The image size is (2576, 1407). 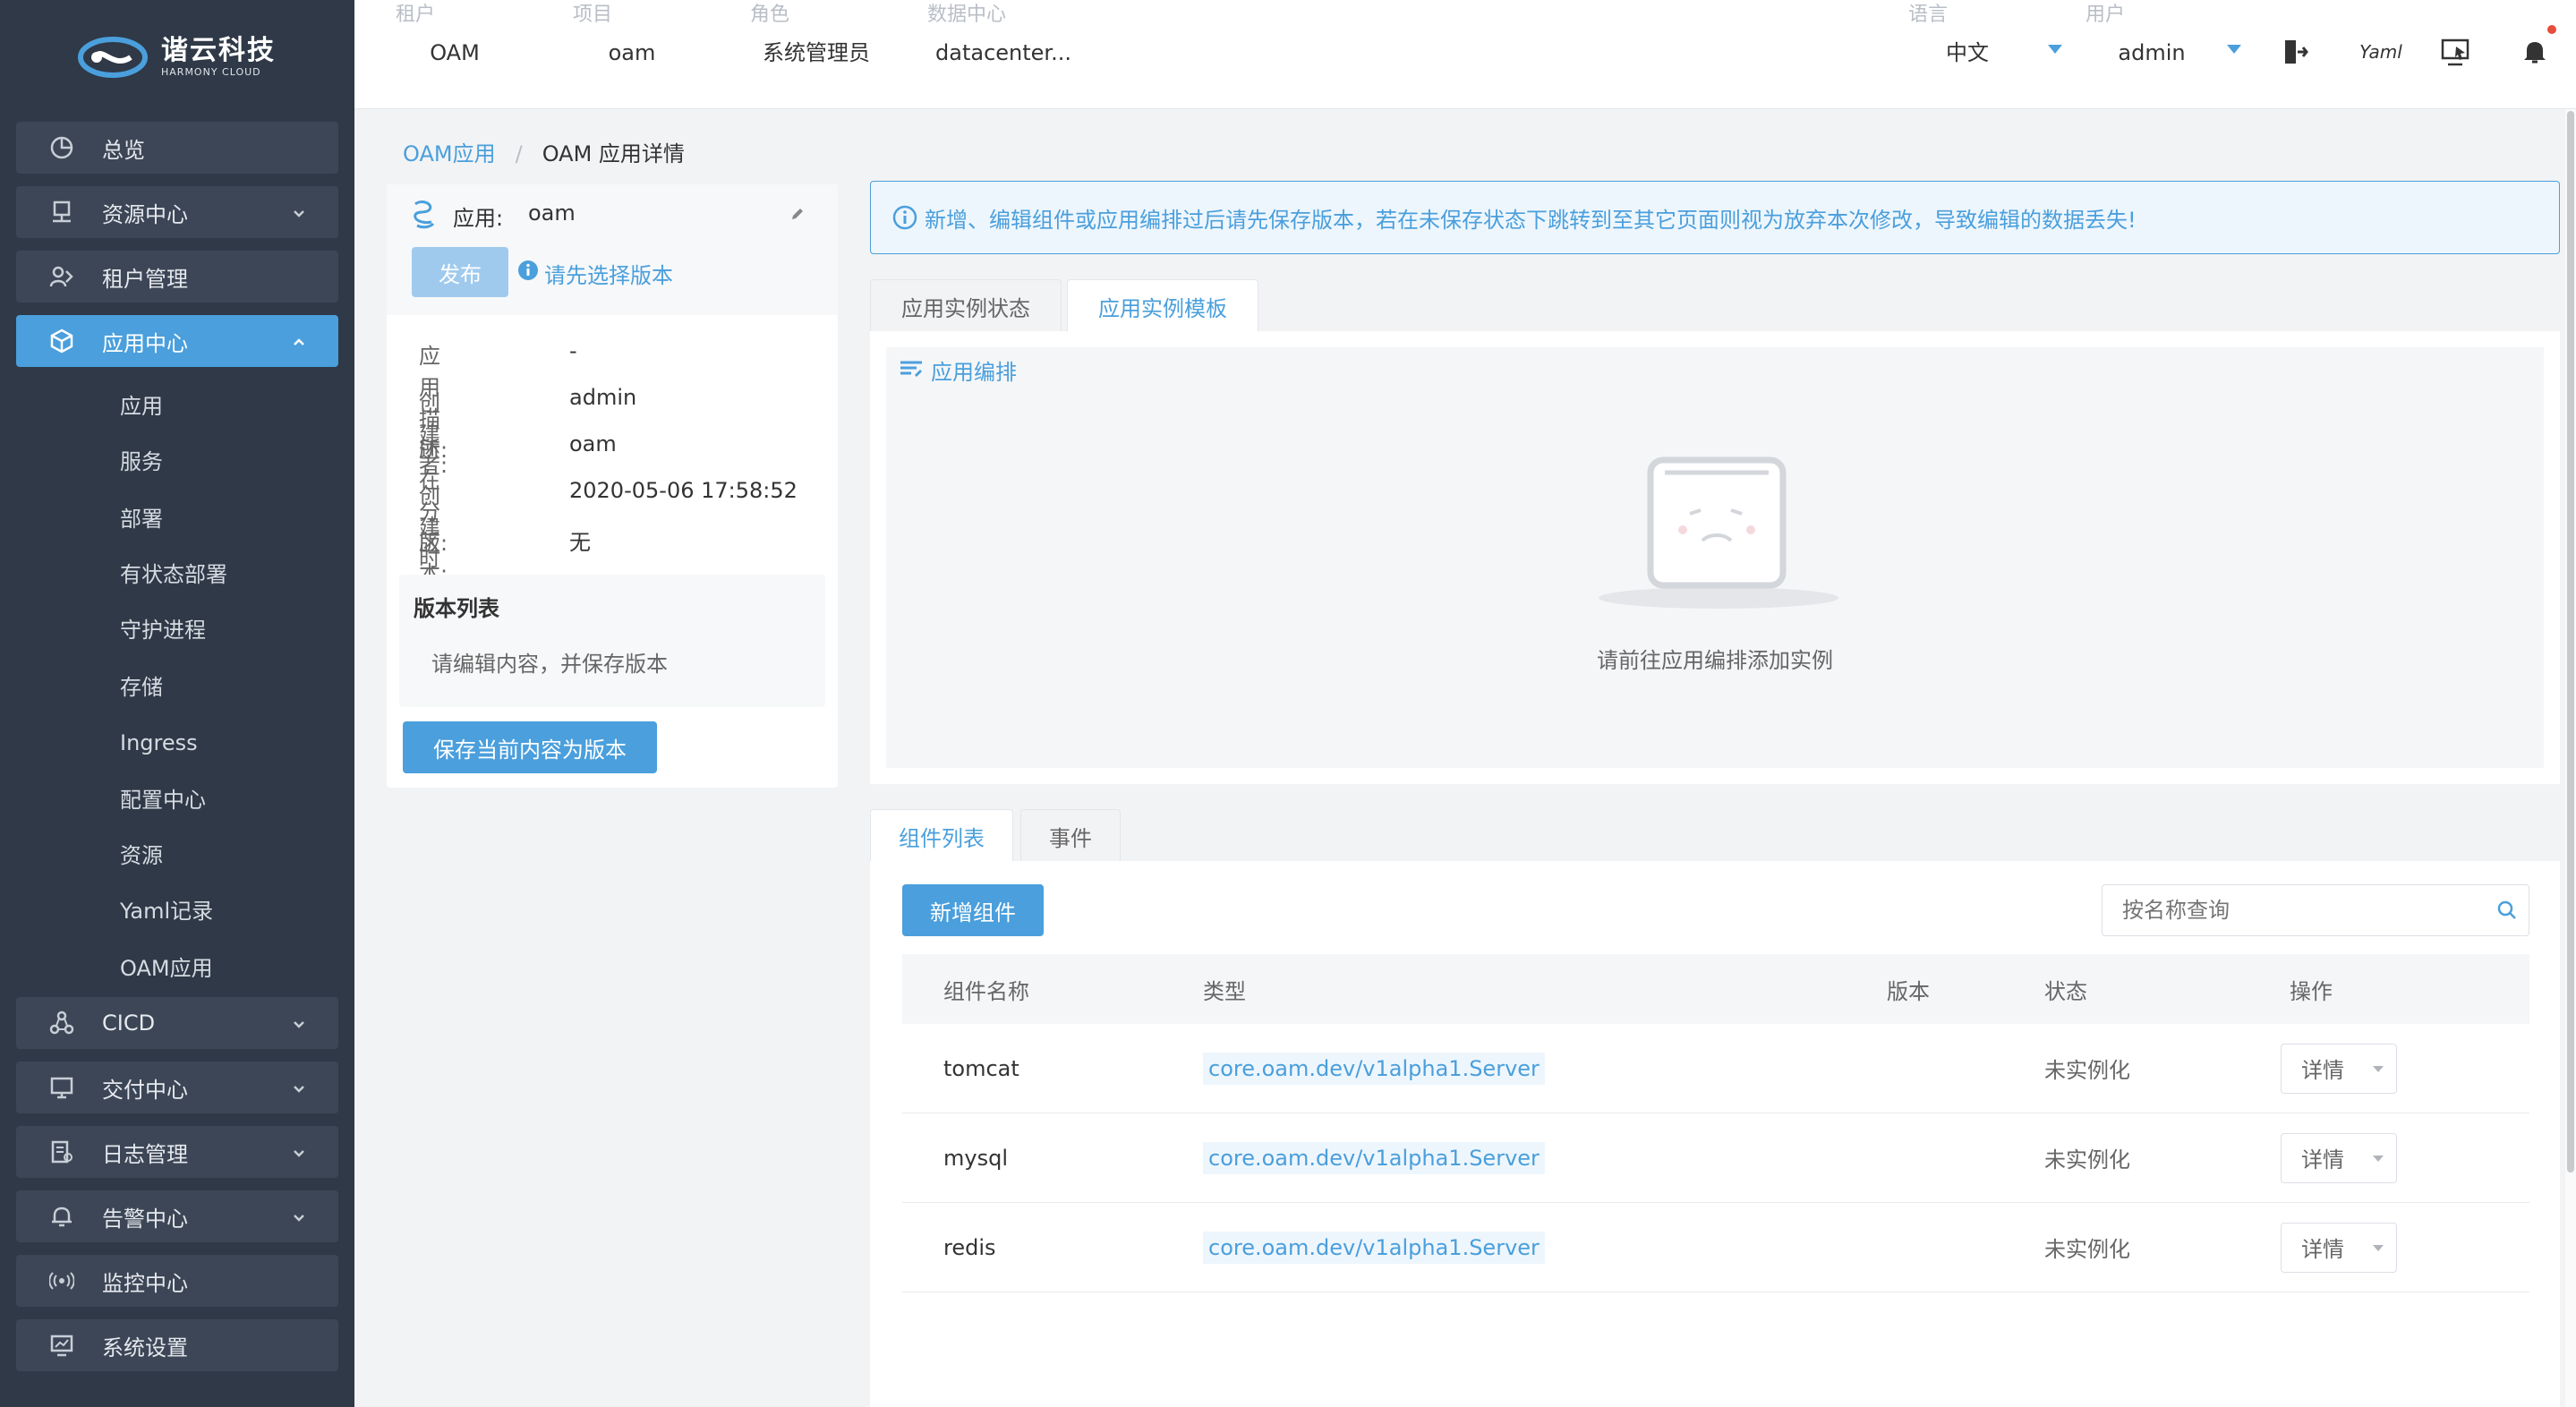 What do you see at coordinates (456, 608) in the screenshot?
I see `version-list-title: 版本列表` at bounding box center [456, 608].